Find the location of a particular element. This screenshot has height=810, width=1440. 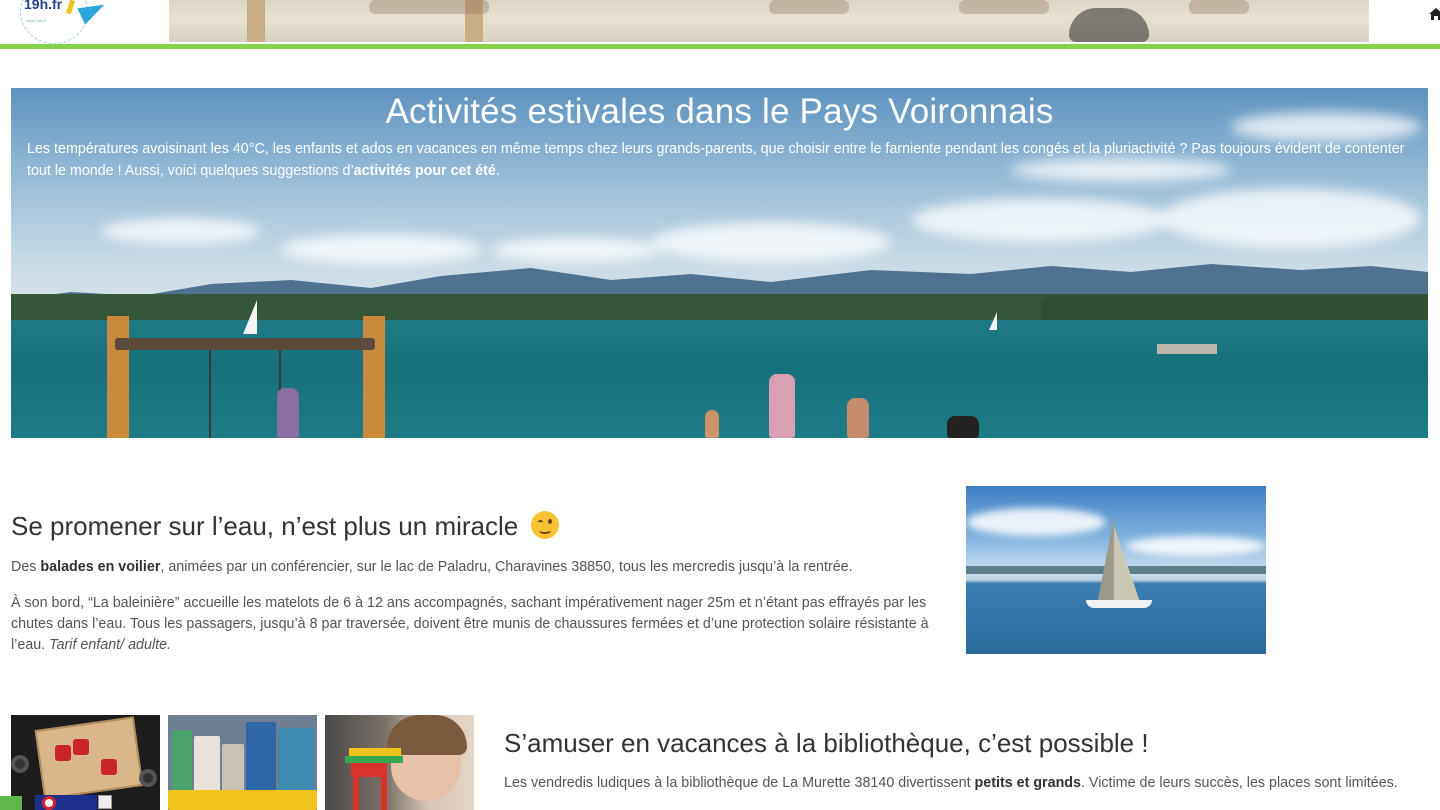

sailboat-photo is located at coordinates (1116, 570).